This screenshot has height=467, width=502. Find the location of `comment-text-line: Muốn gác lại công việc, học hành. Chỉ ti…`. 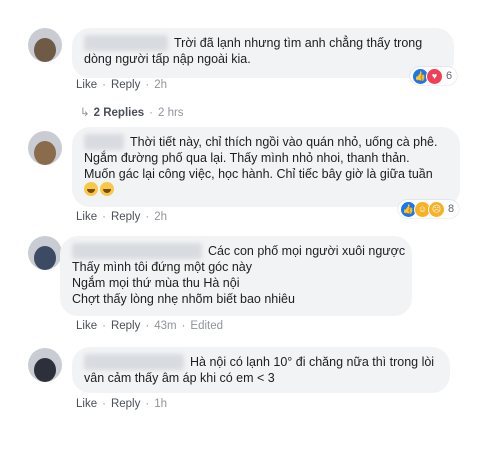

comment-text-line: Muốn gác lại công việc, học hành. Chỉ ti… is located at coordinates (258, 174).